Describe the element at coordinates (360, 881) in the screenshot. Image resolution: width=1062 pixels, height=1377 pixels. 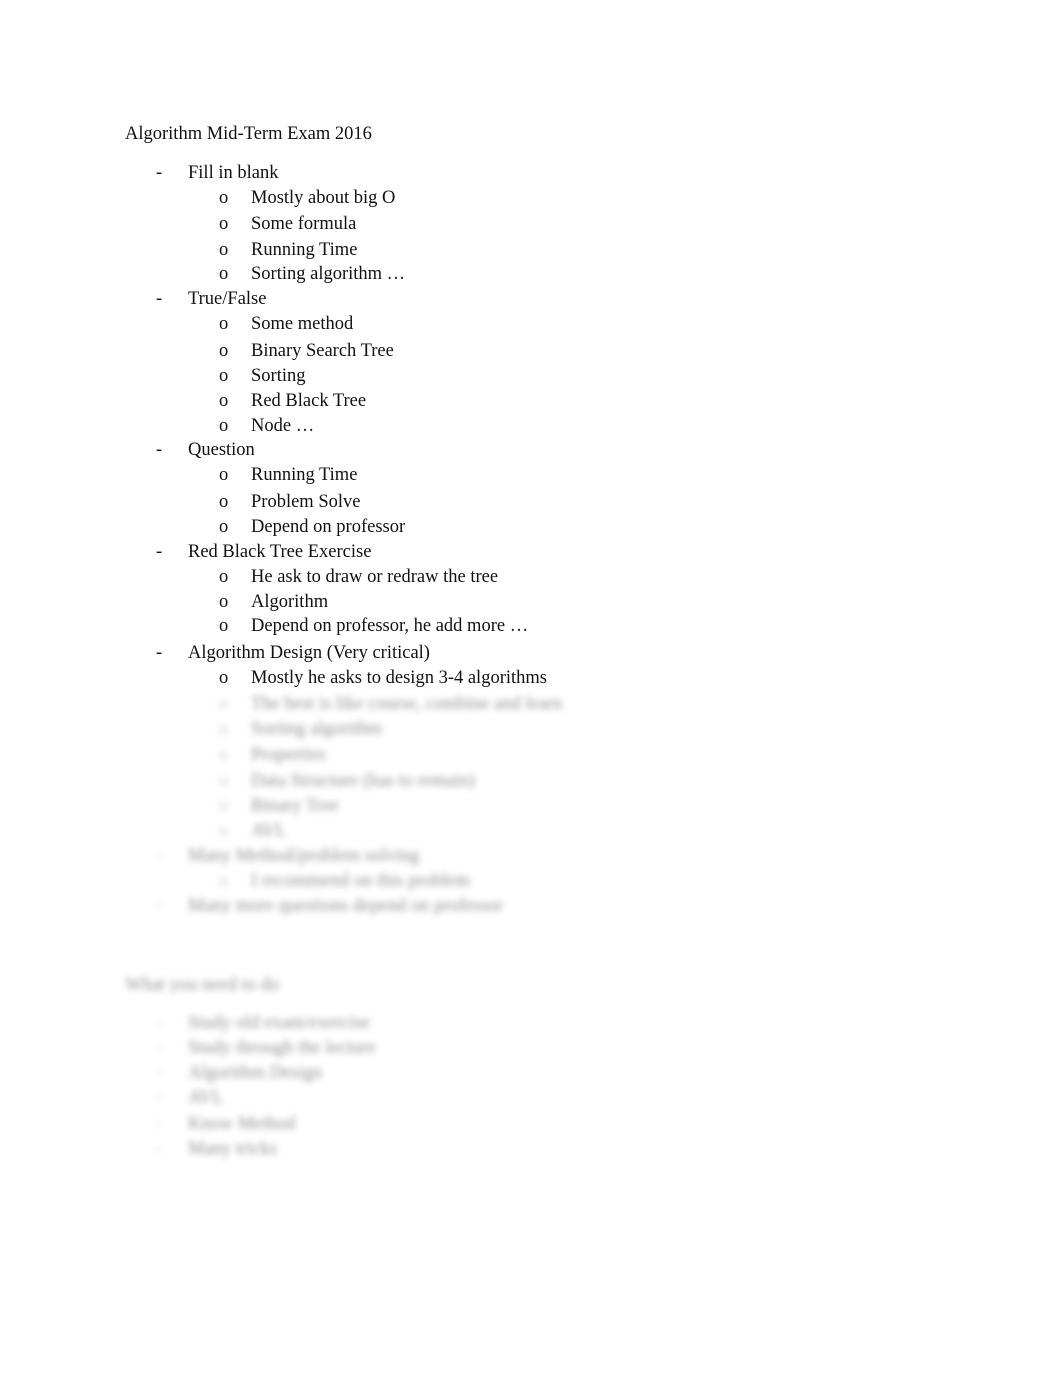
I see `blurred-text: I recommend on this problem` at that location.